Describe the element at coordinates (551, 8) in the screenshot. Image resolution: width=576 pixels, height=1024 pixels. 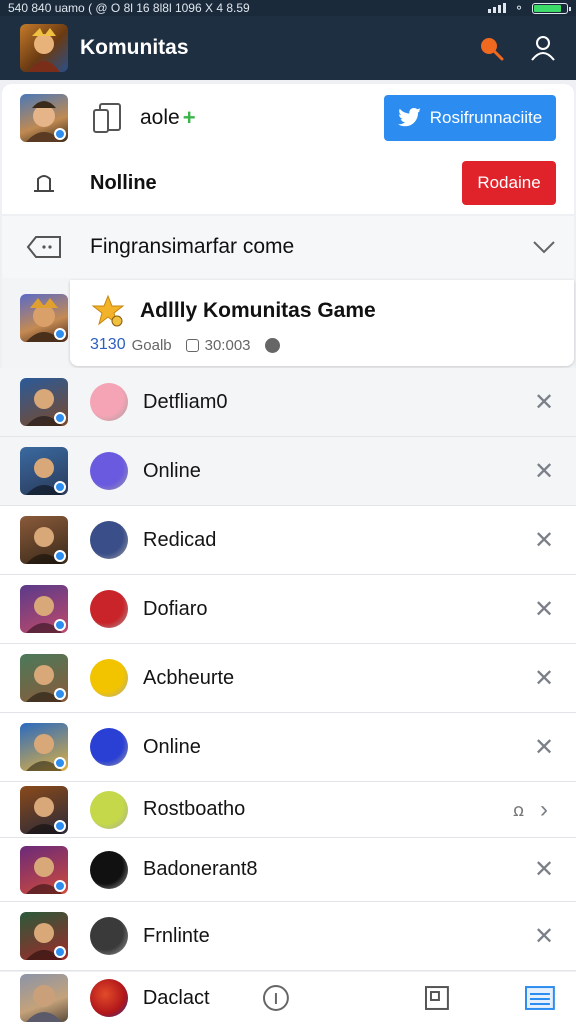
I see `battery-icon` at that location.